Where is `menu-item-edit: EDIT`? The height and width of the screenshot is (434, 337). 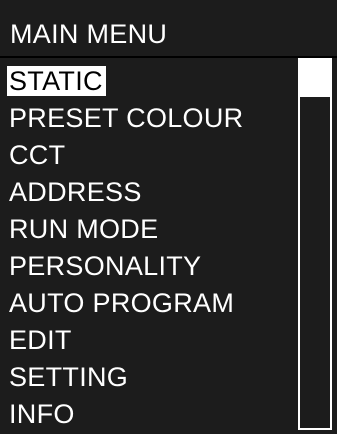 menu-item-edit: EDIT is located at coordinates (126, 341).